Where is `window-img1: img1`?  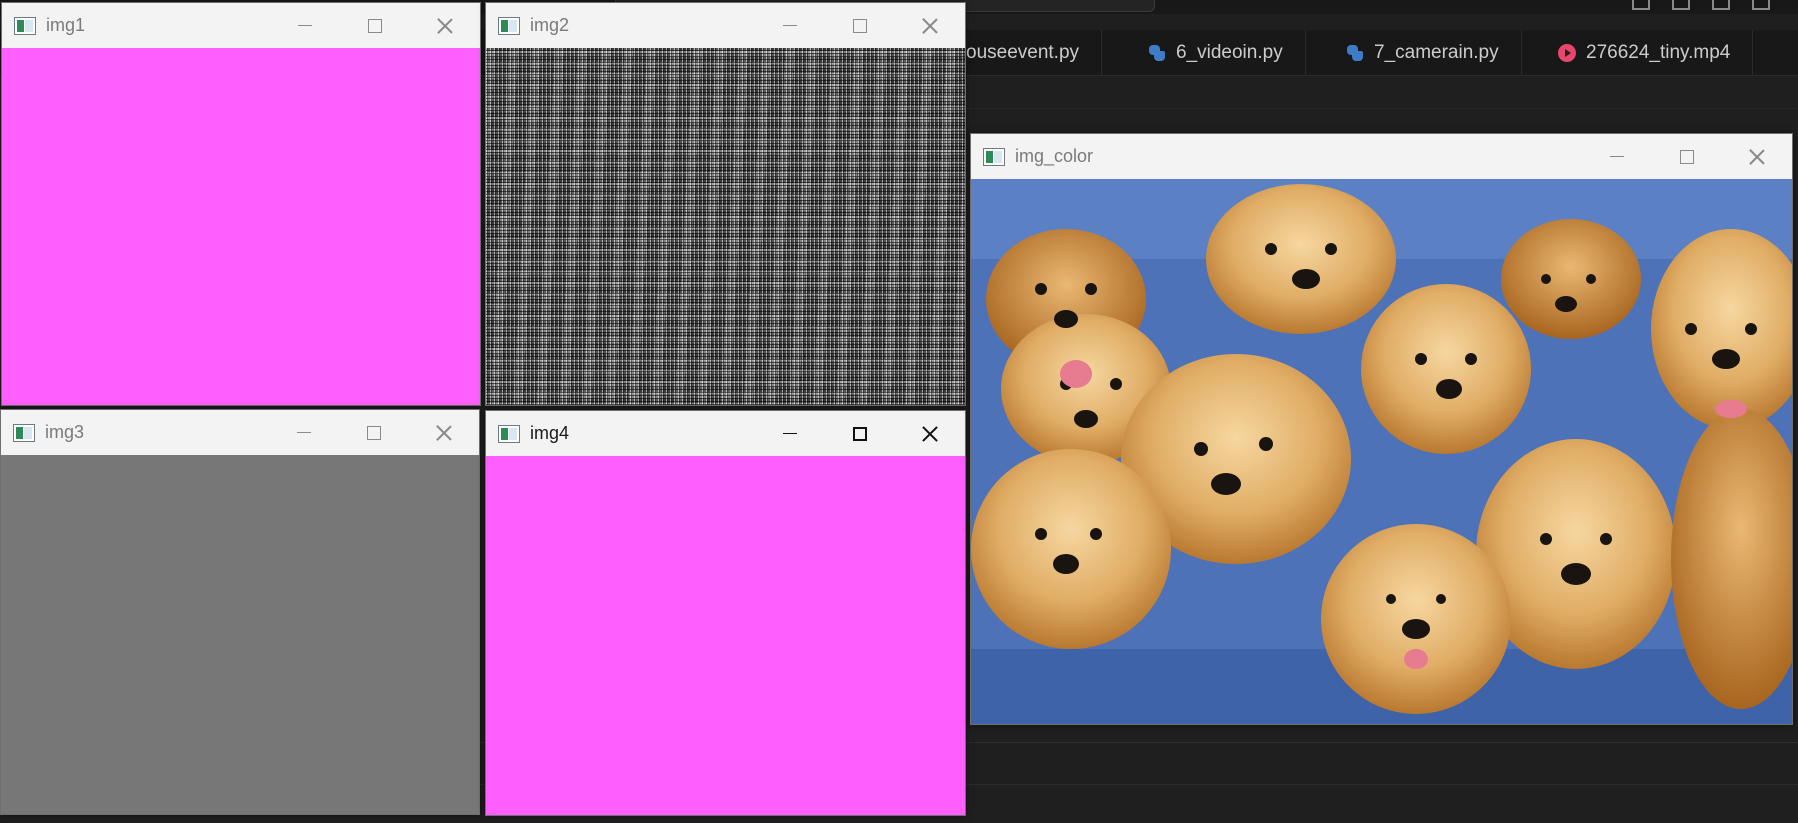 window-img1: img1 is located at coordinates (241, 204).